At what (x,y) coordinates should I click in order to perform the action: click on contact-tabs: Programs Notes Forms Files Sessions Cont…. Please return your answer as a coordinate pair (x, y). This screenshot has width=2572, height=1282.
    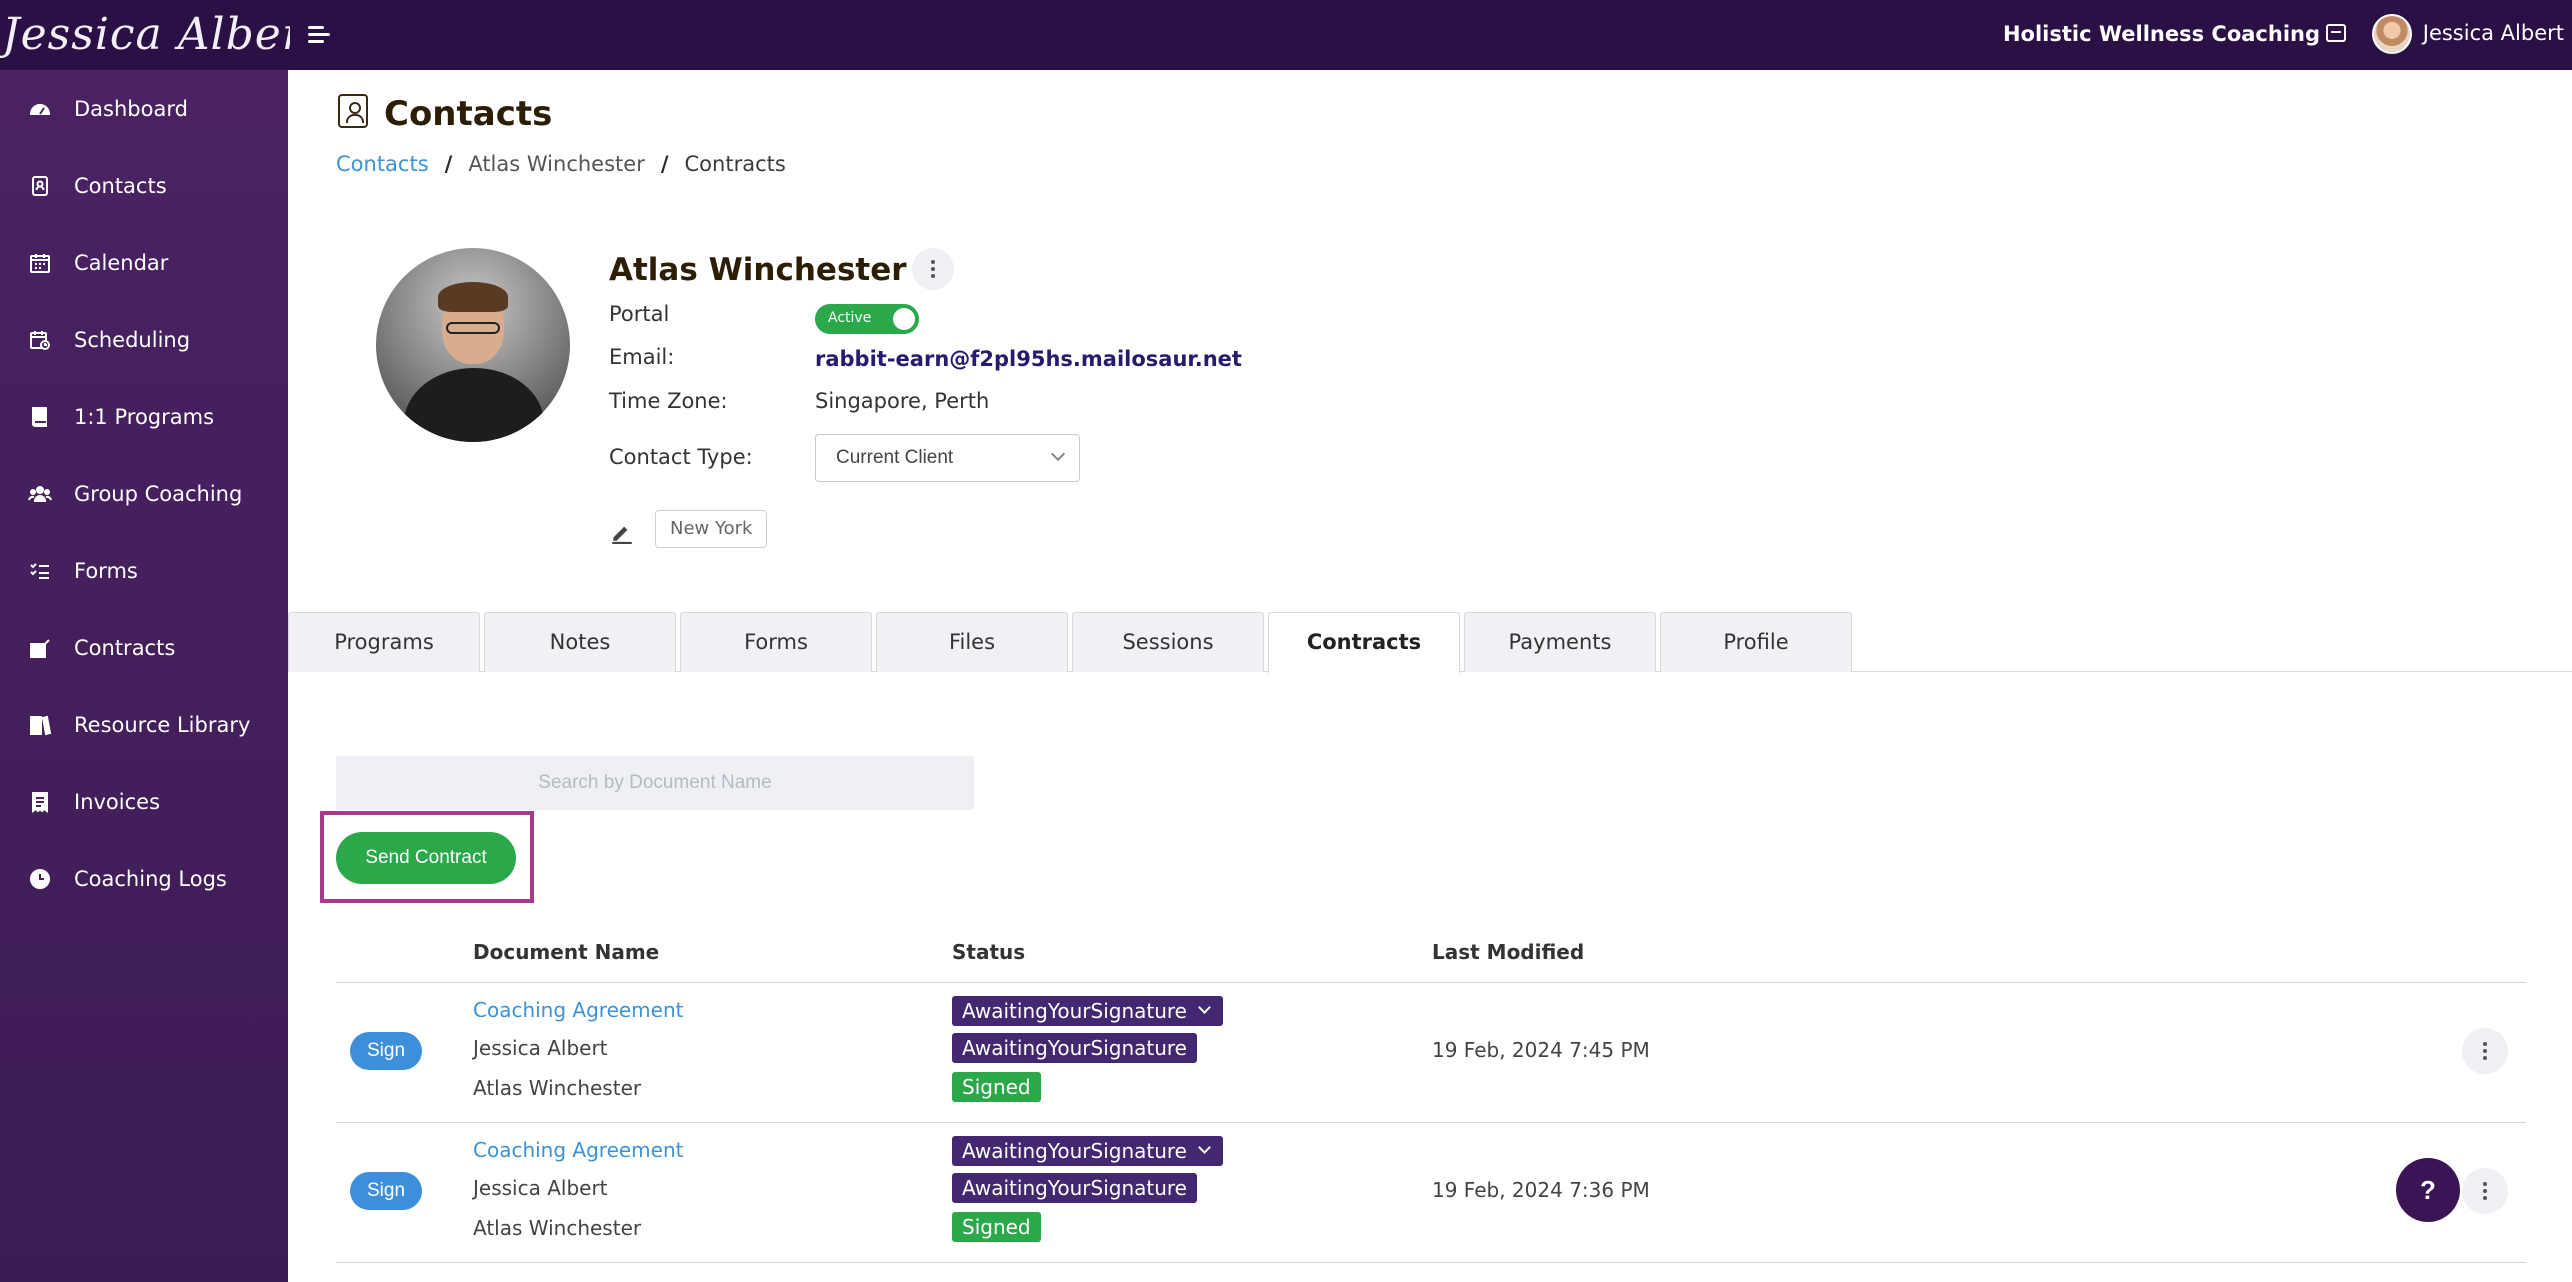
    Looking at the image, I should click on (1430, 642).